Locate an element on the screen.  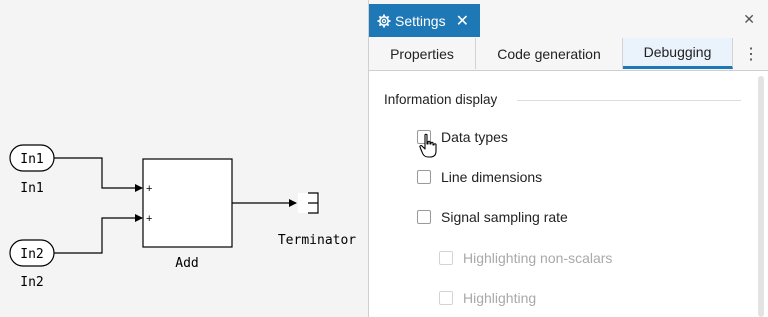
add-port1-sign: + is located at coordinates (149, 189).